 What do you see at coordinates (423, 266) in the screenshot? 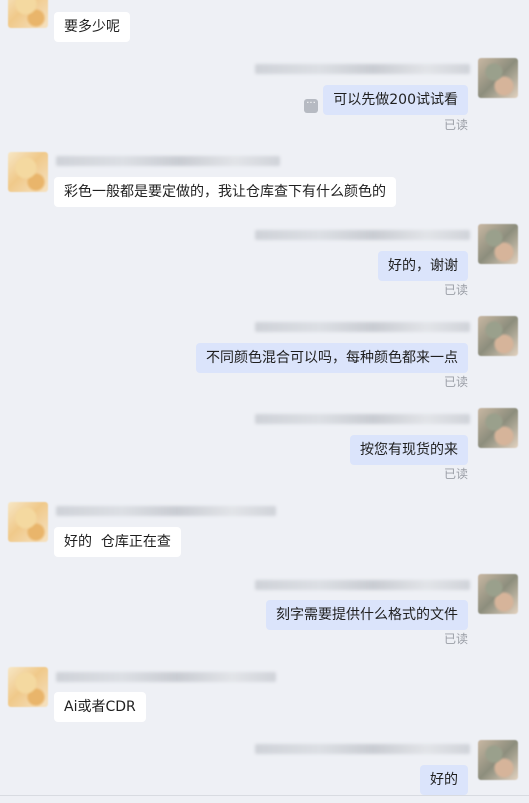
I see `message-bubble-outgoing: 好的，谢谢` at bounding box center [423, 266].